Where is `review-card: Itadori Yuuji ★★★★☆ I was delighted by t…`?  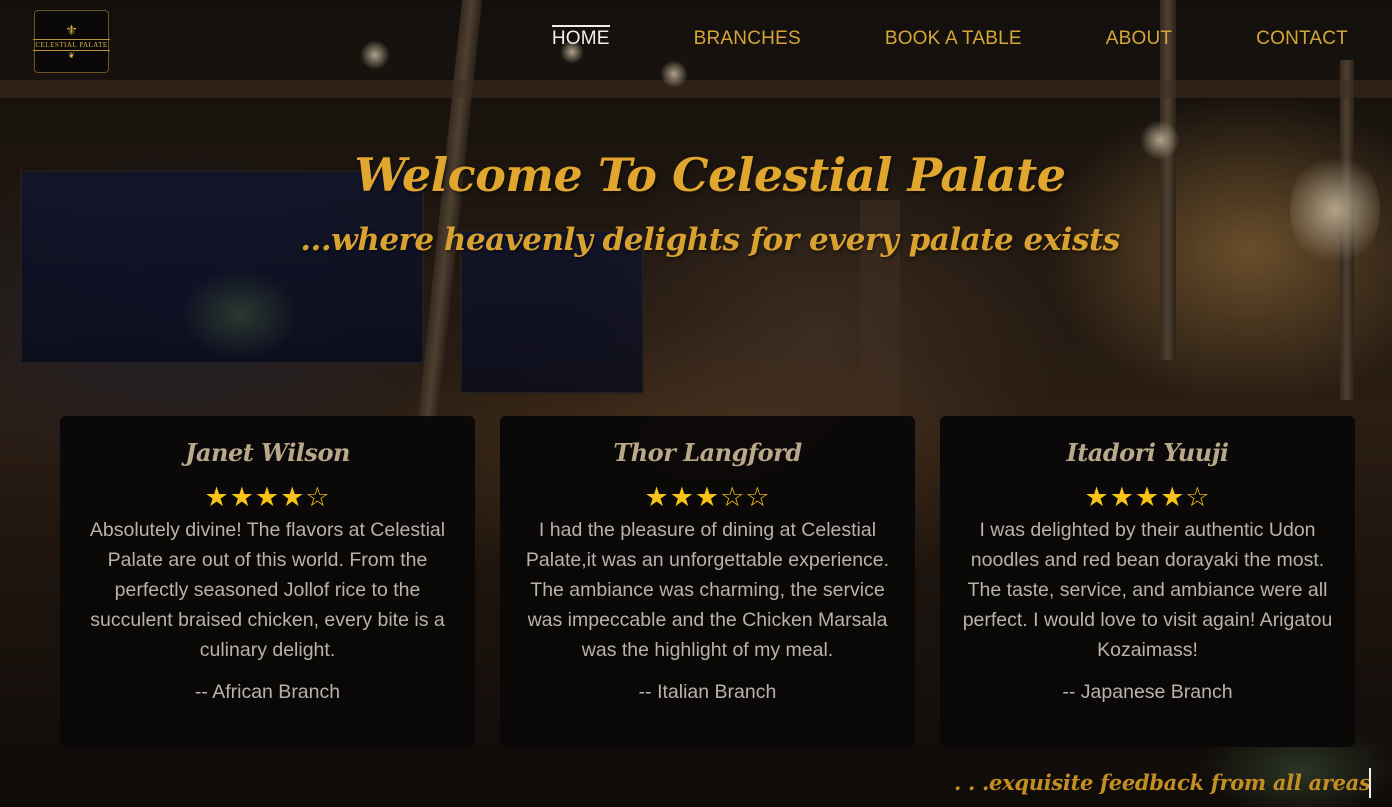 review-card: Itadori Yuuji ★★★★☆ I was delighted by t… is located at coordinates (1147, 581).